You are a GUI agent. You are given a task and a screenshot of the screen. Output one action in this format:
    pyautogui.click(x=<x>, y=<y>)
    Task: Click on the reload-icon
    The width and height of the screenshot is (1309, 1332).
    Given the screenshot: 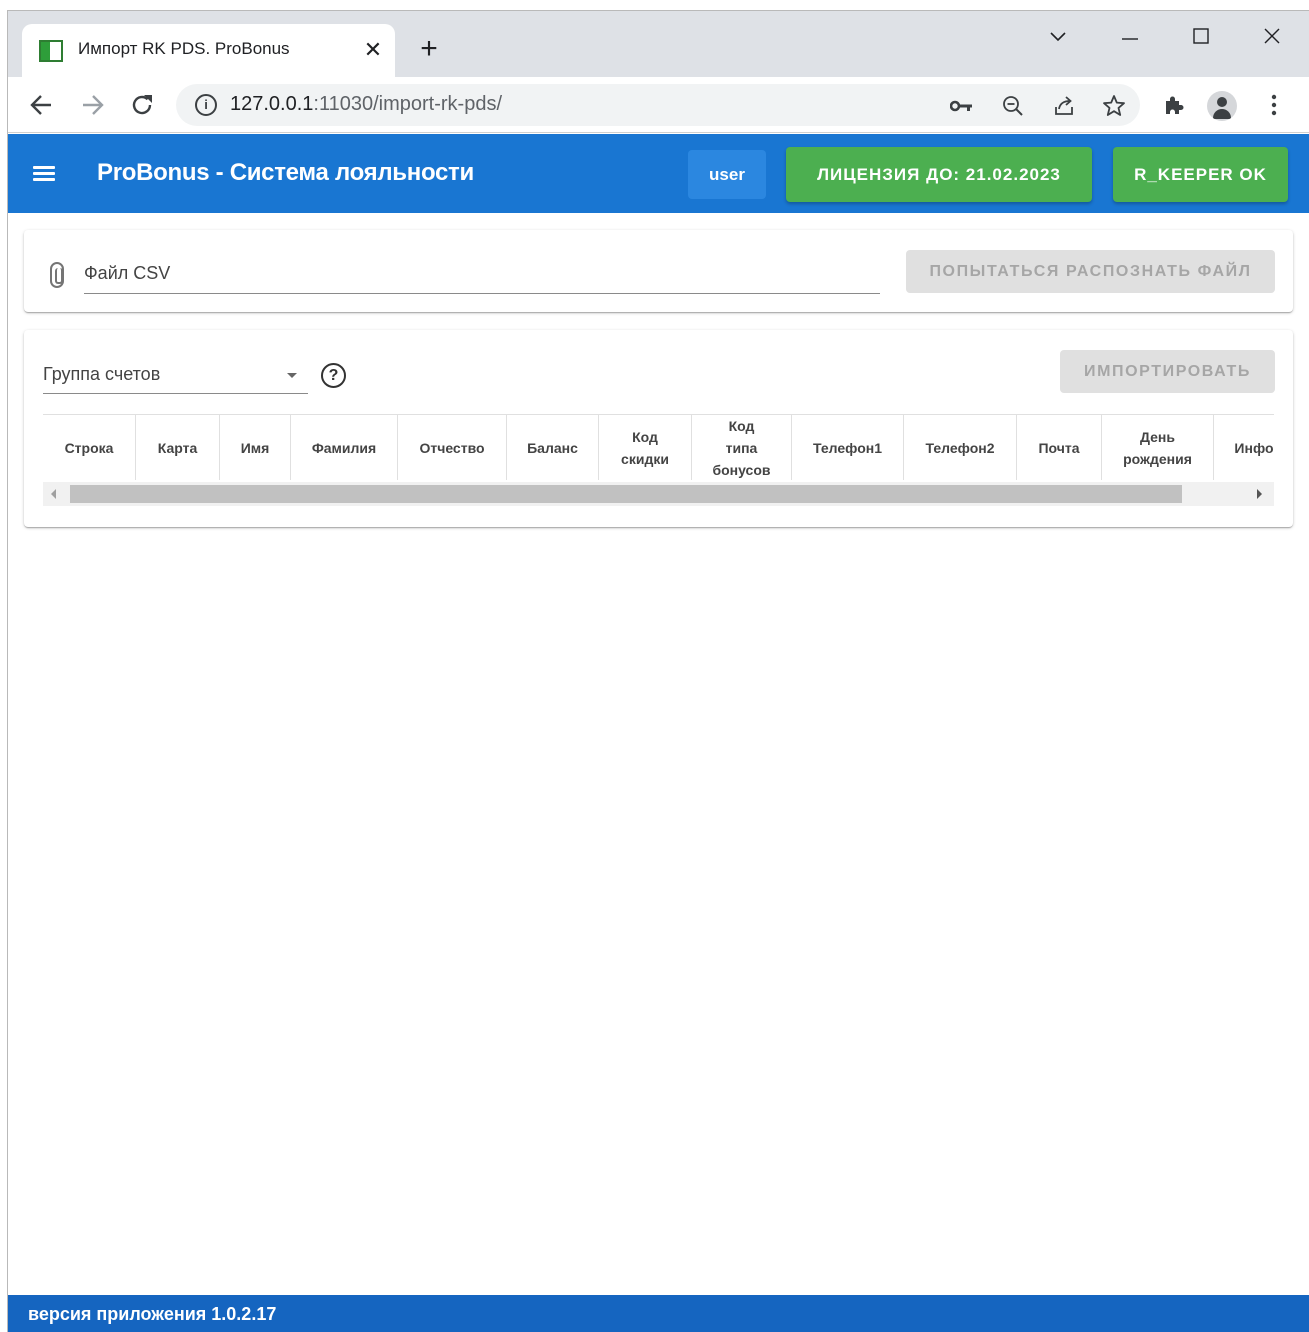 What is the action you would take?
    pyautogui.click(x=142, y=105)
    